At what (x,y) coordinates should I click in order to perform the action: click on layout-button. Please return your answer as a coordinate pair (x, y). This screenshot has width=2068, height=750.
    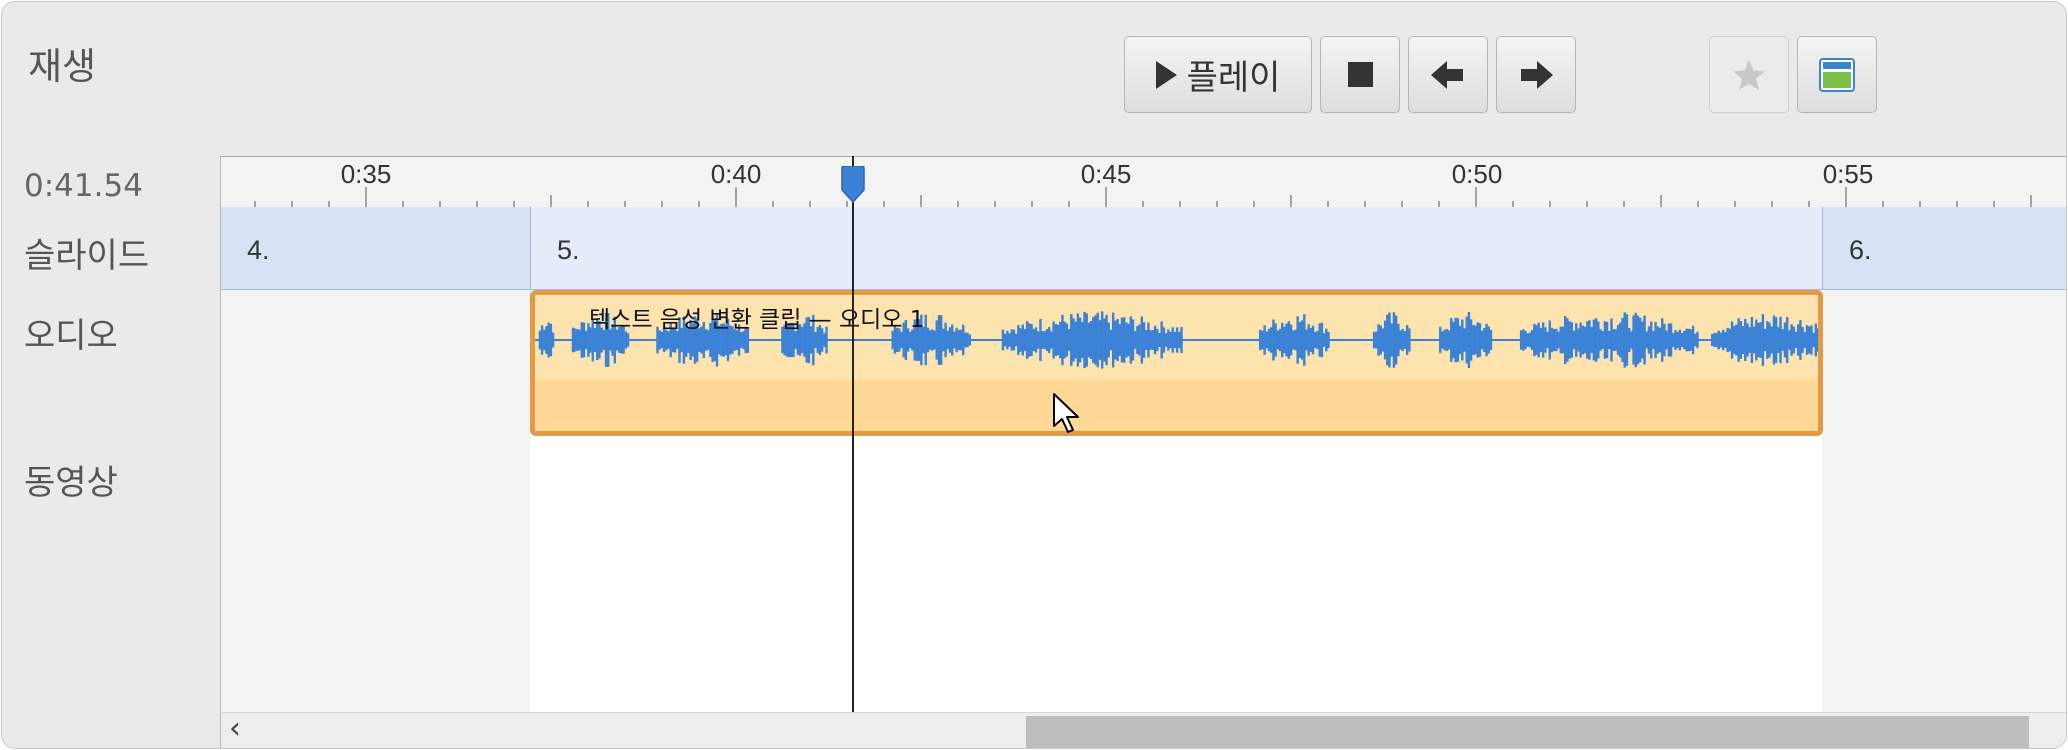
    Looking at the image, I should click on (1837, 74).